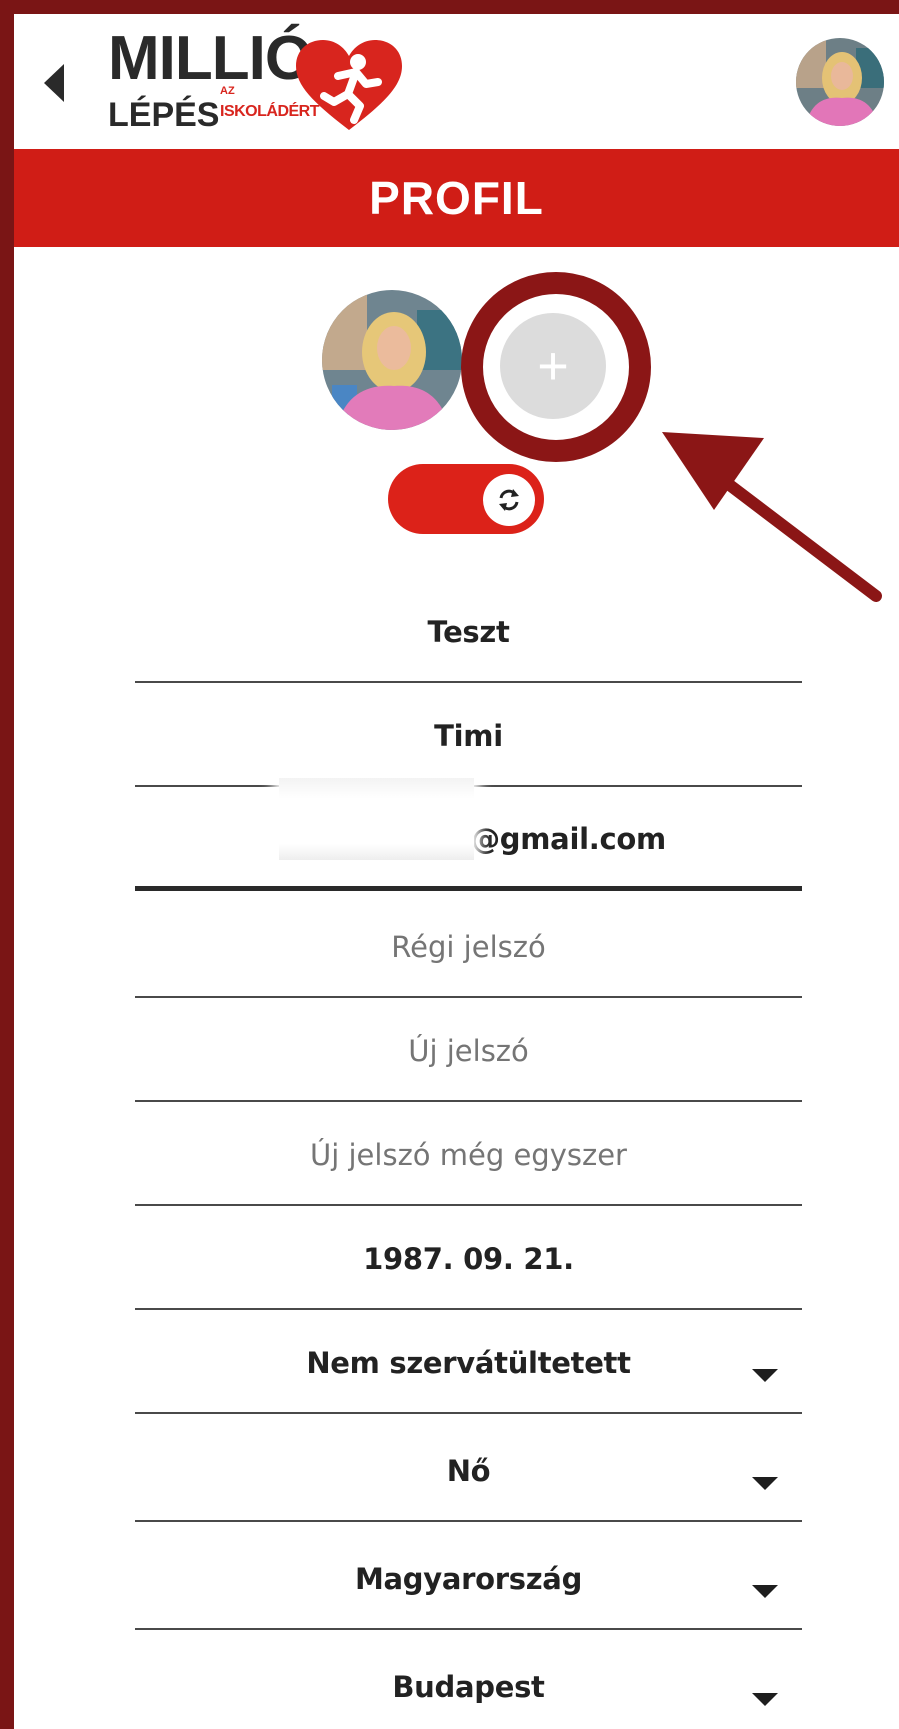 This screenshot has height=1729, width=899. I want to click on last-name-field: Teszt, so click(468, 633).